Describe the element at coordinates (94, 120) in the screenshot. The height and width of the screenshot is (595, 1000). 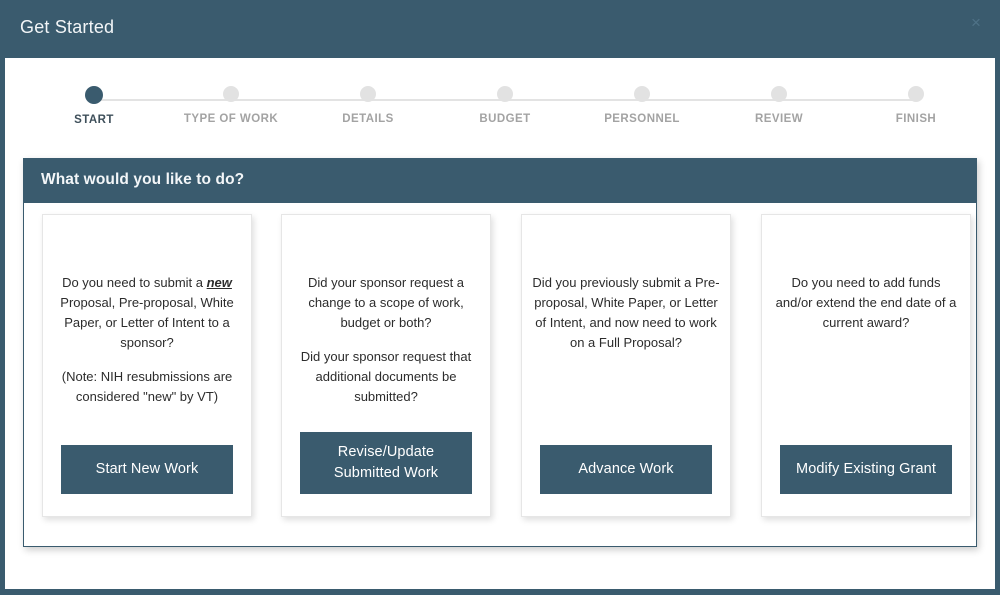
I see `stepper-label-start: START` at that location.